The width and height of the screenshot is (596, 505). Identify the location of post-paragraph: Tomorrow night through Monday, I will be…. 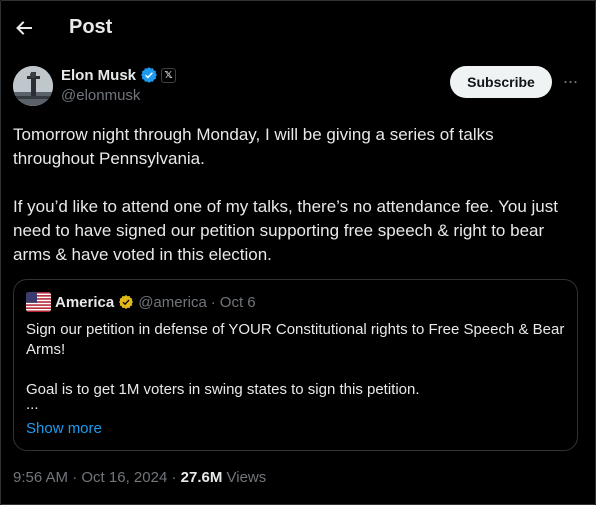
(253, 146).